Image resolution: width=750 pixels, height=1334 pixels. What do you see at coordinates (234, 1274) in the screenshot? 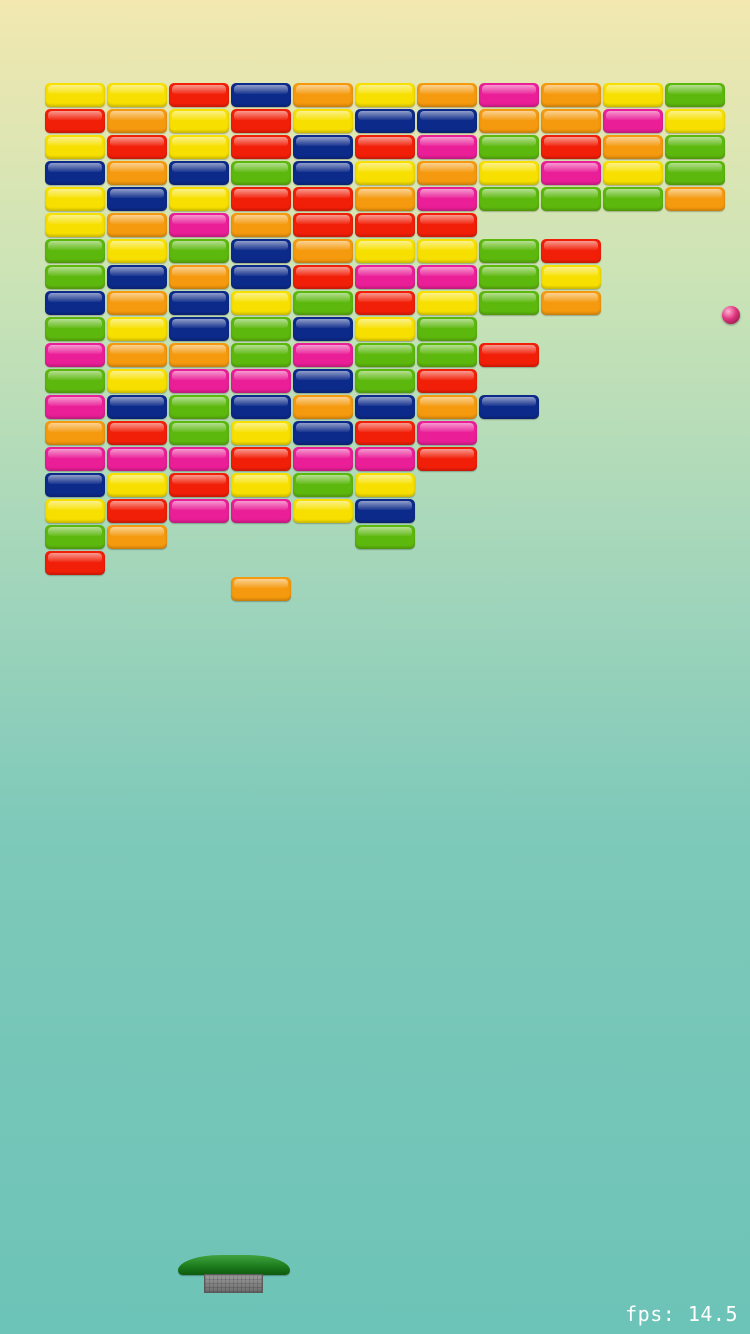
I see `paddle` at bounding box center [234, 1274].